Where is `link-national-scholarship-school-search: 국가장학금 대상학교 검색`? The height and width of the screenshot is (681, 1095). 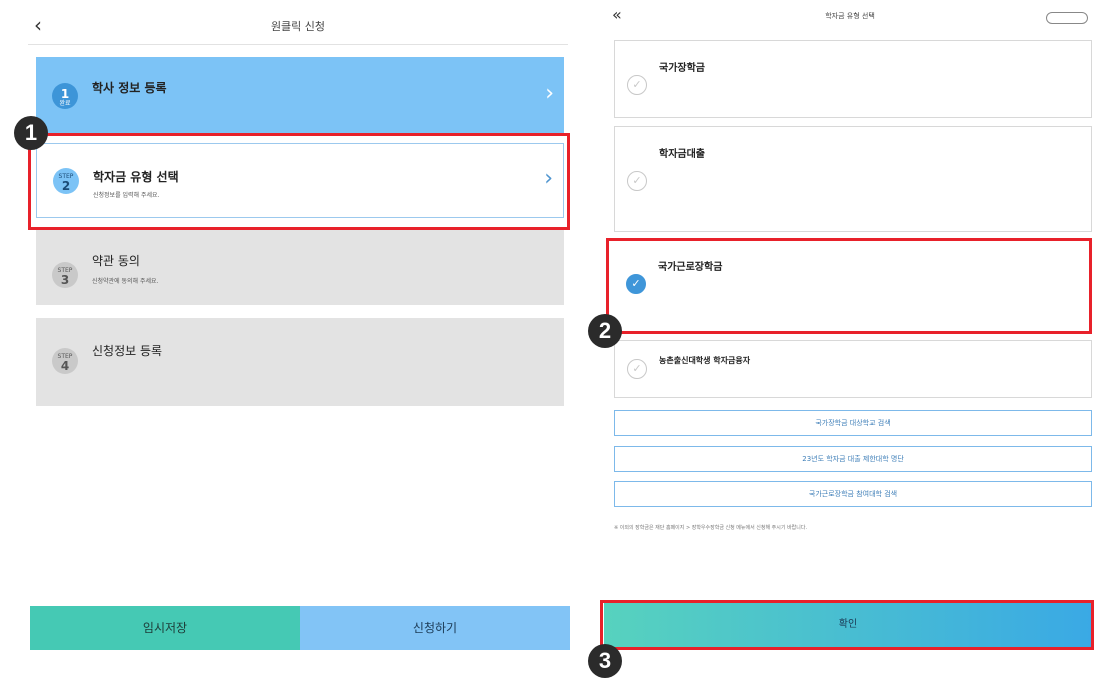
link-national-scholarship-school-search: 국가장학금 대상학교 검색 is located at coordinates (853, 423).